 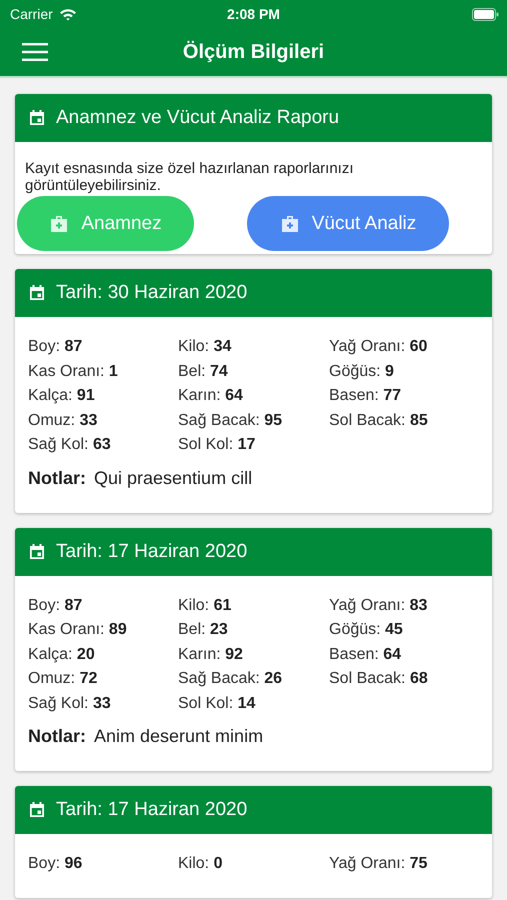 I want to click on metric-value: Yağ Oranı: 60, so click(x=378, y=346).